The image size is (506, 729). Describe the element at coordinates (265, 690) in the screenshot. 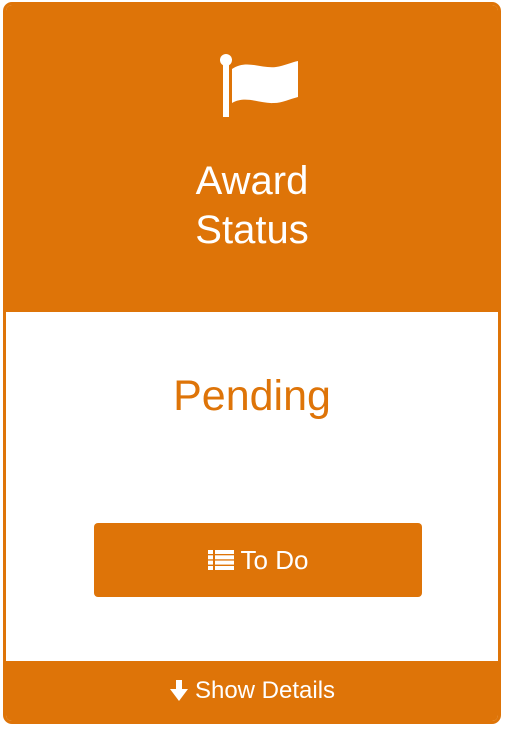

I see `show-details-label: Show Details` at that location.